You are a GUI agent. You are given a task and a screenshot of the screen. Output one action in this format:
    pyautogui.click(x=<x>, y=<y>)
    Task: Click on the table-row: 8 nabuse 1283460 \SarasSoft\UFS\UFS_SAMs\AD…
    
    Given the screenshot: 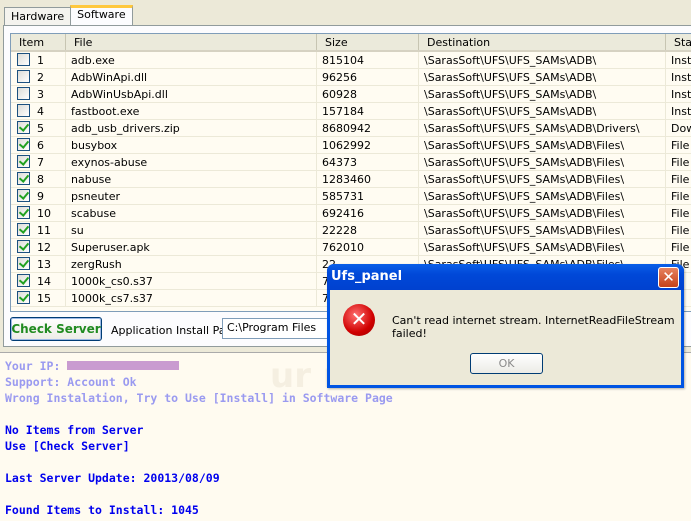 What is the action you would take?
    pyautogui.click(x=351, y=179)
    